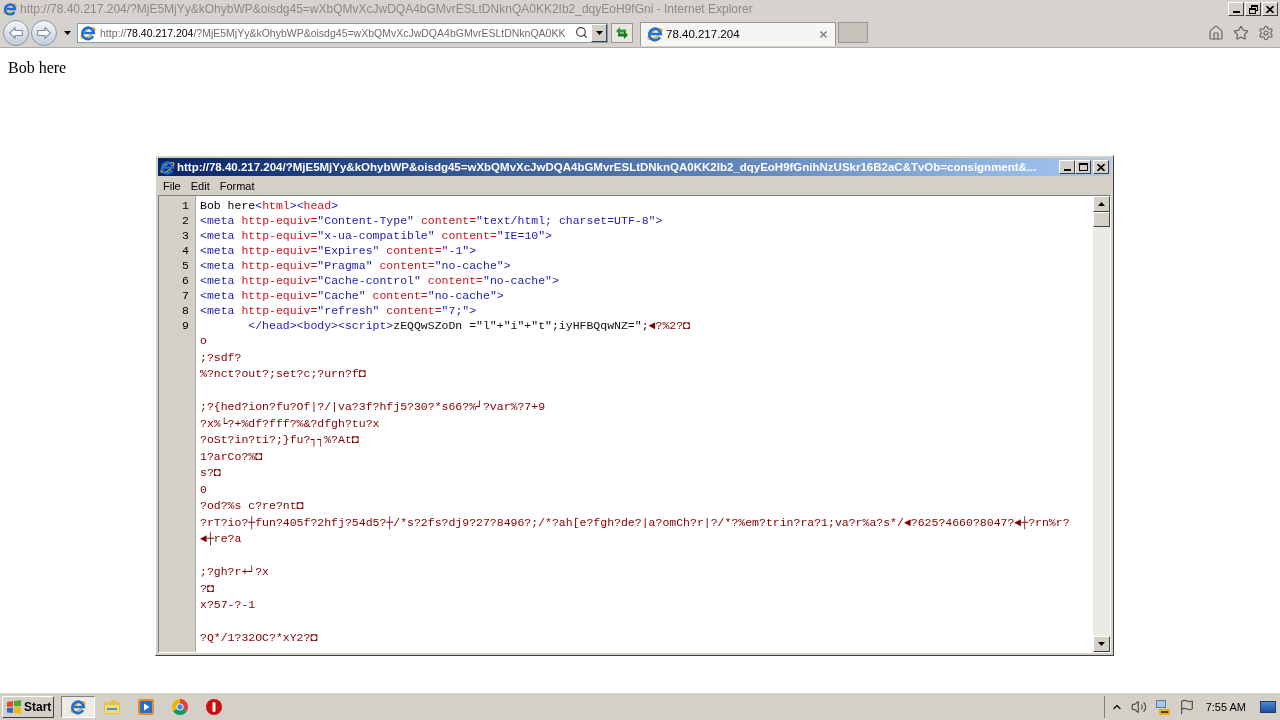  What do you see at coordinates (333, 32) in the screenshot?
I see `address-text: http://78.40.217.204/?MjE5MjYy&kOhybWP&oisdg45=wXbQMvXcJwDQA4bGMvrESLtDNknQA0KK` at bounding box center [333, 32].